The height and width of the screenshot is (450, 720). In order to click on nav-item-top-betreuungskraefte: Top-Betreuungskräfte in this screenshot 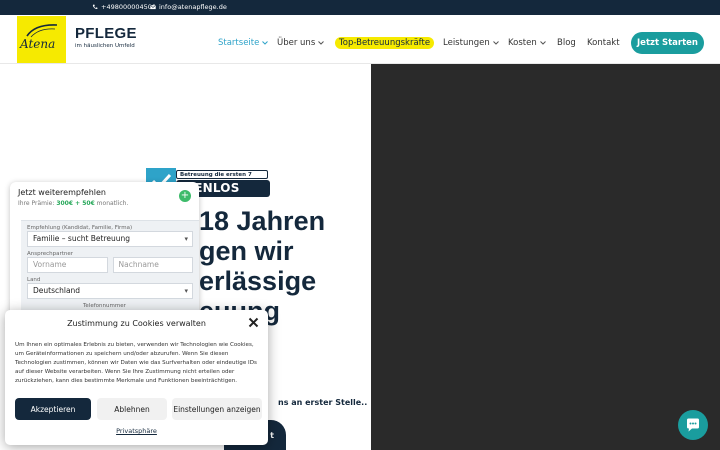, I will do `click(385, 43)`.